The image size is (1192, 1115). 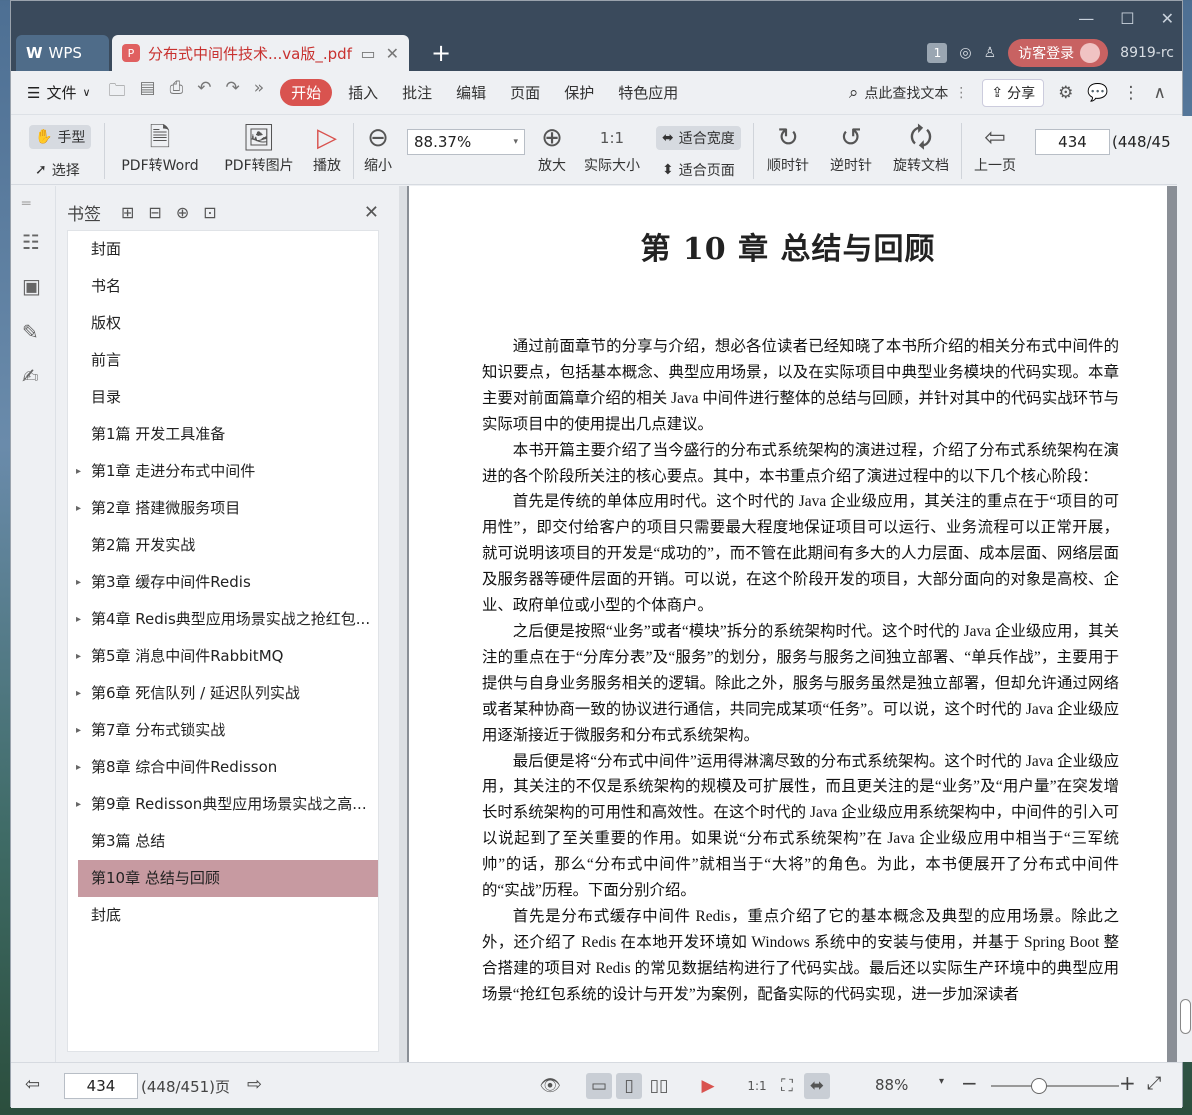 What do you see at coordinates (223, 286) in the screenshot?
I see `bookmark-item: 书名` at bounding box center [223, 286].